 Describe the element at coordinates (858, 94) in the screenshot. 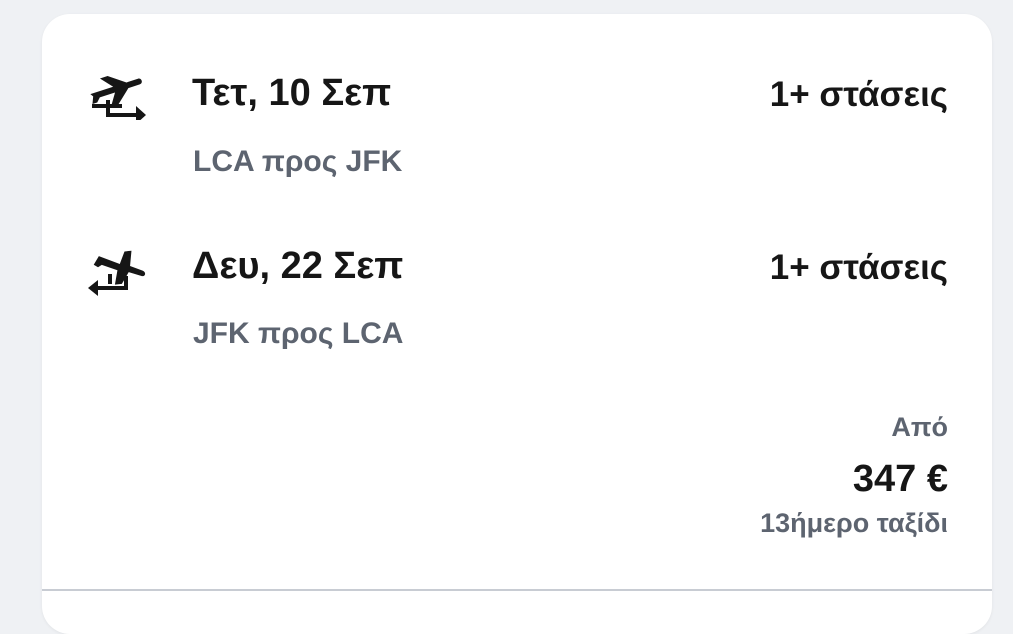

I see `outbound-stops: 1+ στάσεις` at that location.